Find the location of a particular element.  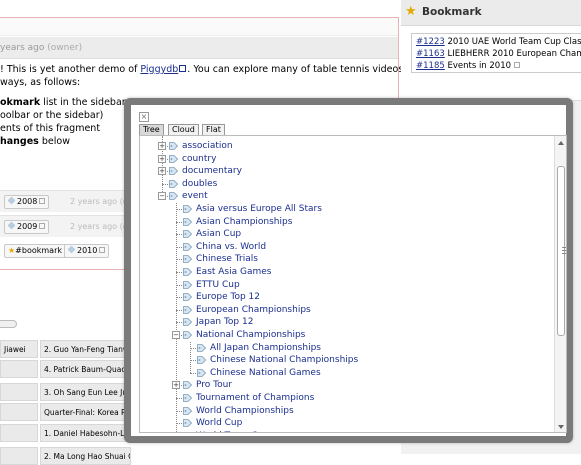

tree-node: National Championships is located at coordinates (244, 335).